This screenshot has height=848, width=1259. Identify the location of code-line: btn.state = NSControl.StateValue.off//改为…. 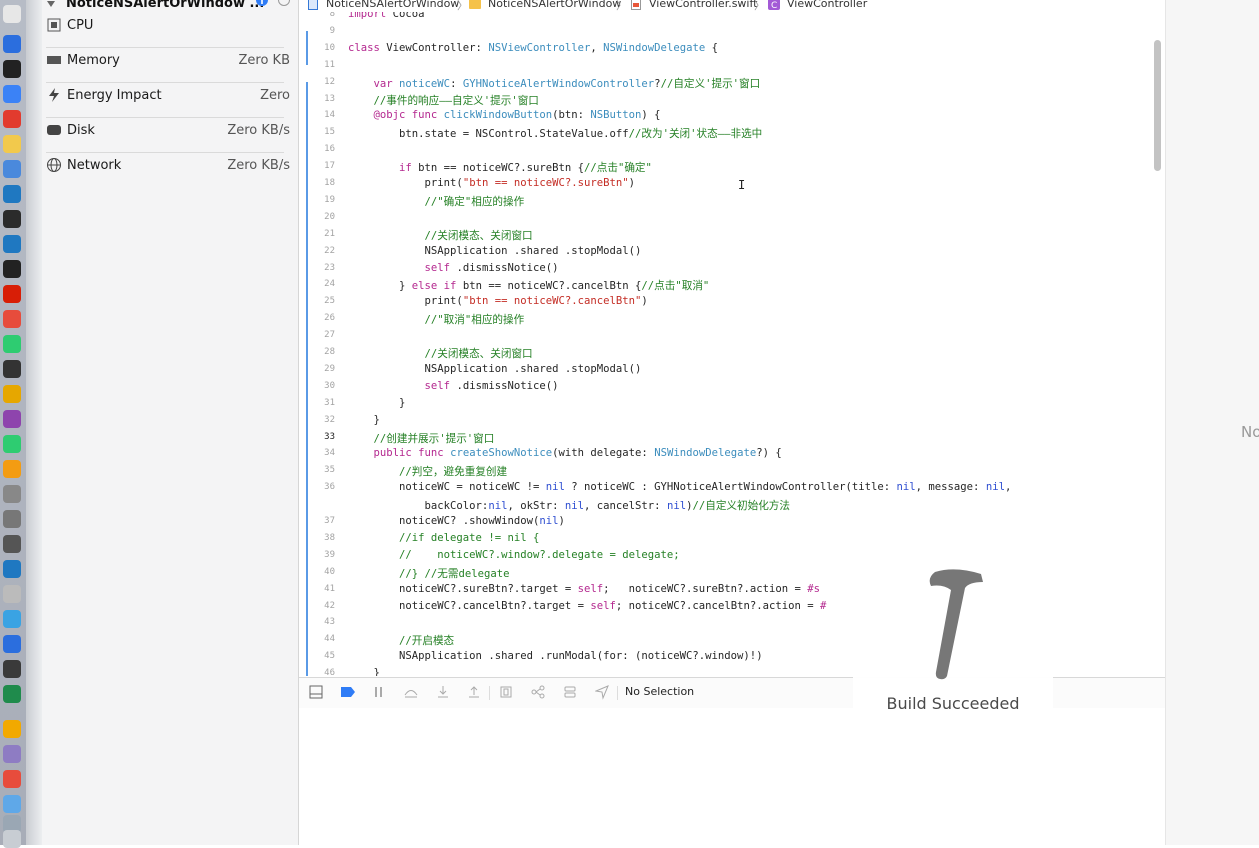
(555, 133).